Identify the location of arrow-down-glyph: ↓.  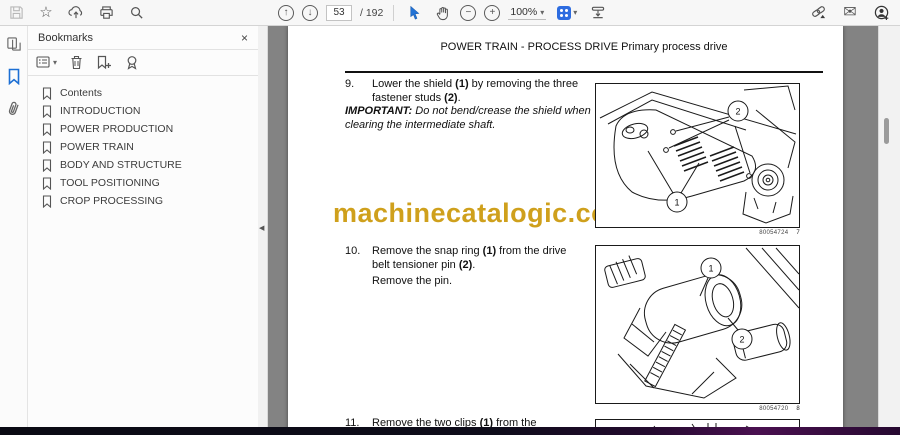
(310, 12).